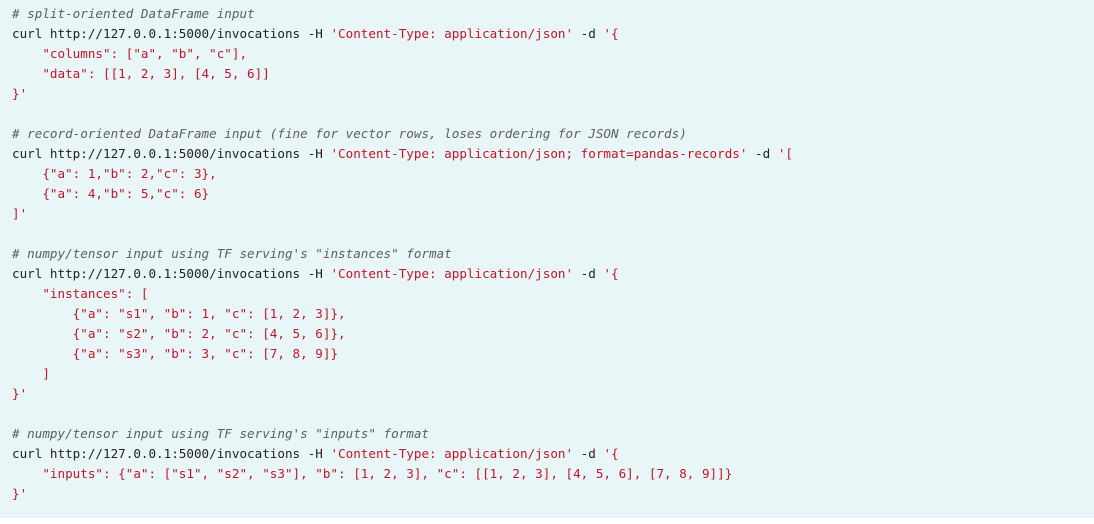  Describe the element at coordinates (20, 213) in the screenshot. I see `code-string: ]'` at that location.